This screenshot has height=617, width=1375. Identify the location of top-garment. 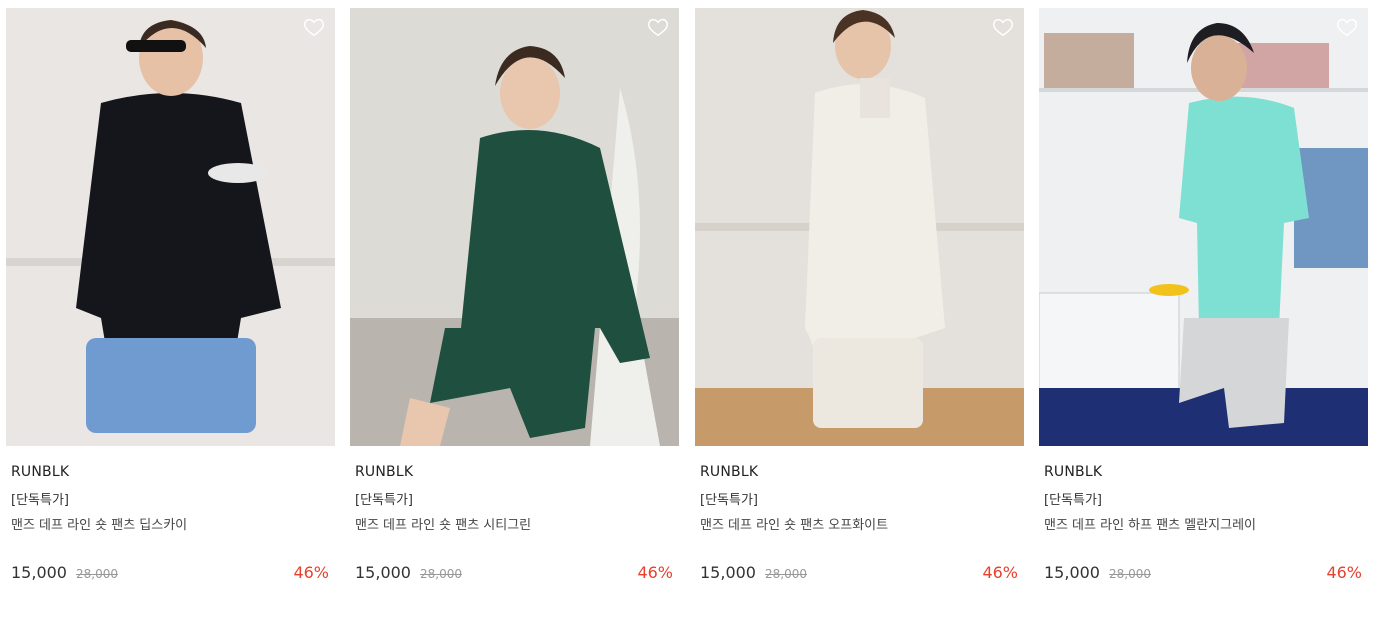
(875, 218).